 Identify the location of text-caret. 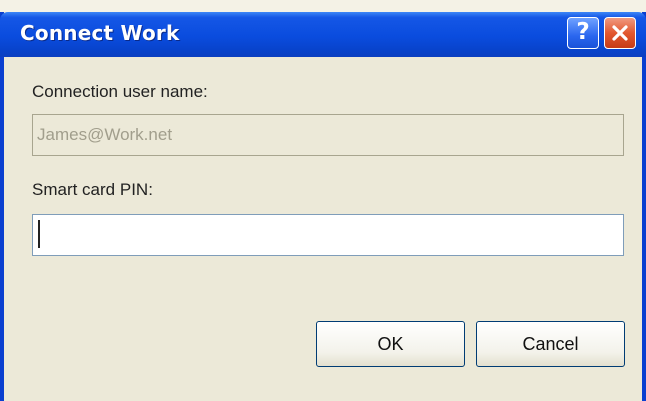
(39, 234).